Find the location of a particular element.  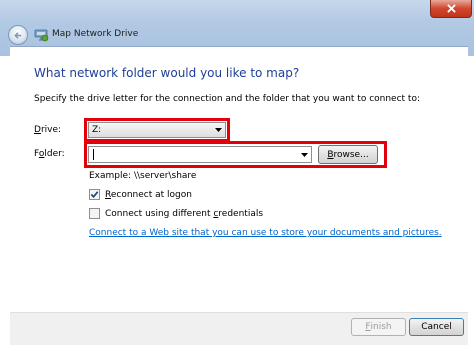

folder-label: Folder: is located at coordinates (49, 154).